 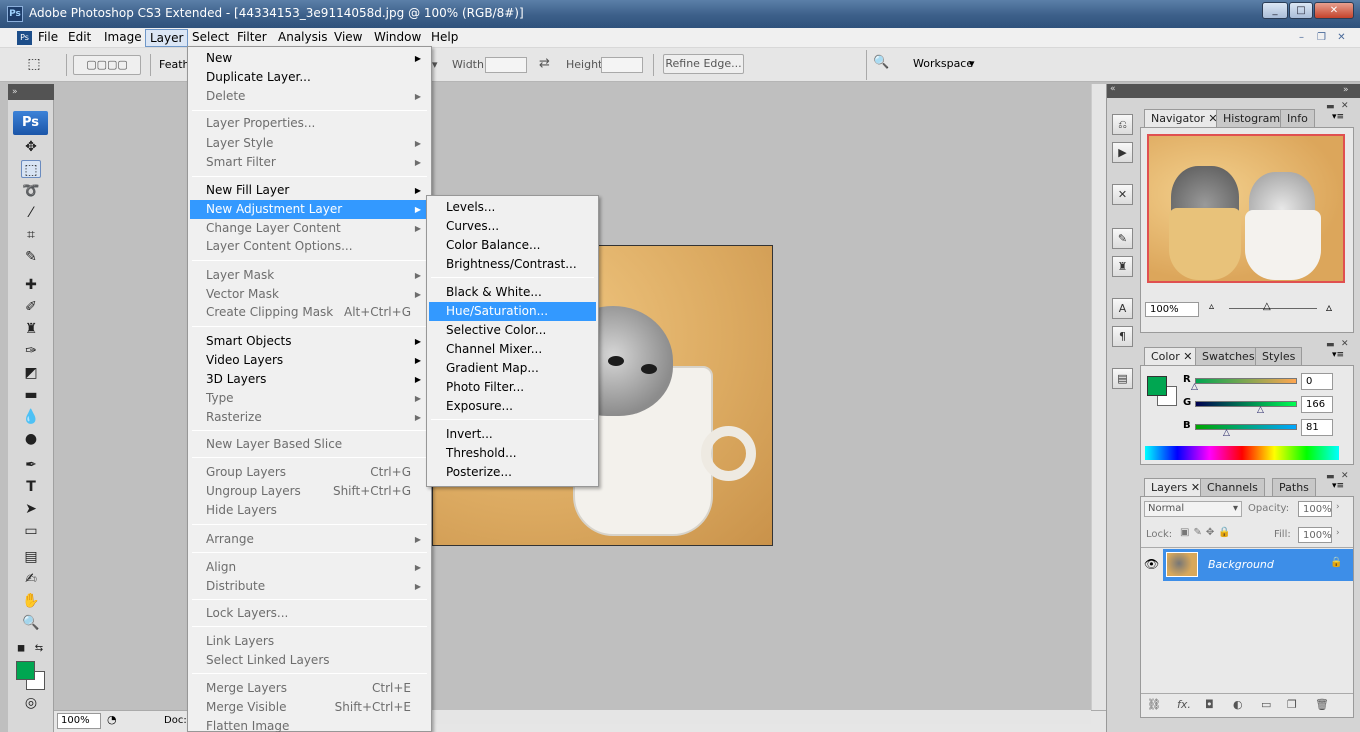 What do you see at coordinates (309, 444) in the screenshot?
I see `menu-item-new-layer-based-slice: New Layer Based Slice` at bounding box center [309, 444].